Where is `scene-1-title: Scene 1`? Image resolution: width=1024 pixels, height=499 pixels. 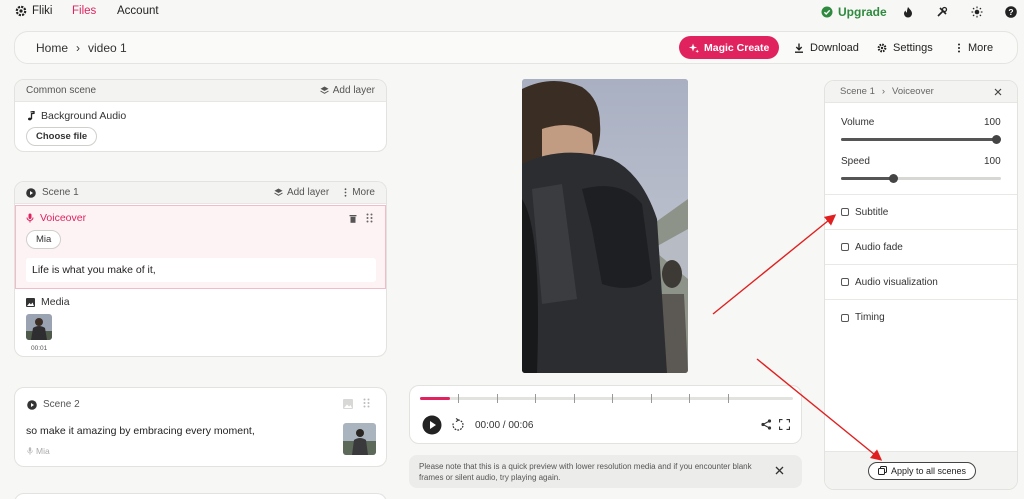
scene-1-title: Scene 1 is located at coordinates (60, 192).